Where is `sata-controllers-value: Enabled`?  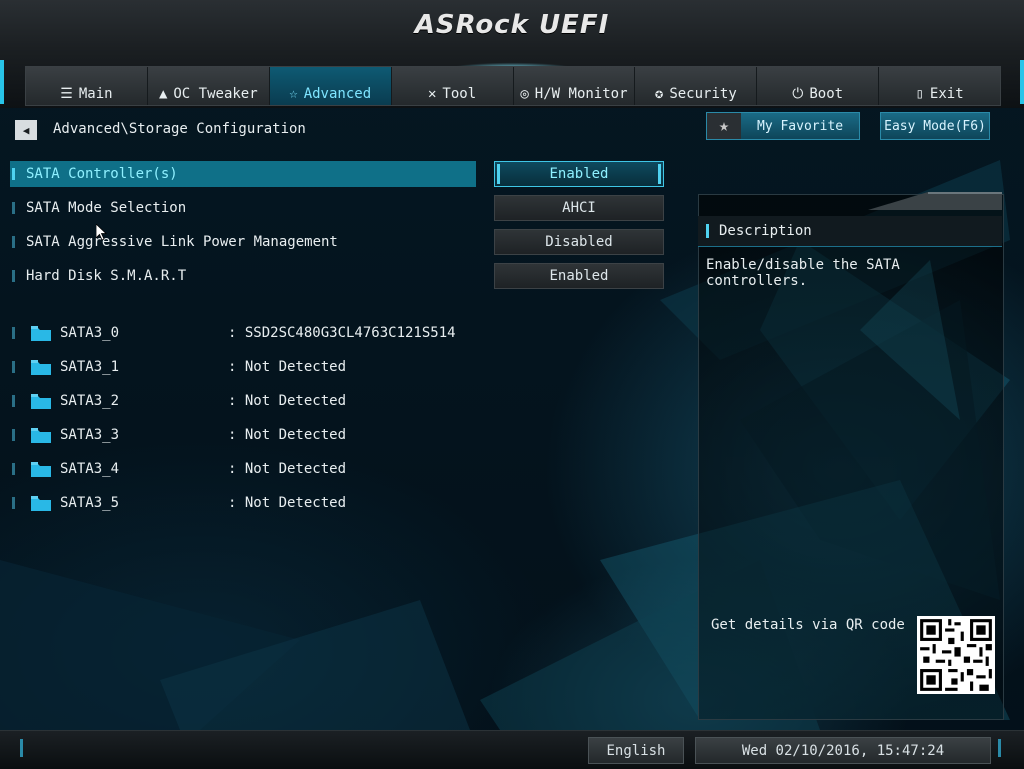
sata-controllers-value: Enabled is located at coordinates (579, 174).